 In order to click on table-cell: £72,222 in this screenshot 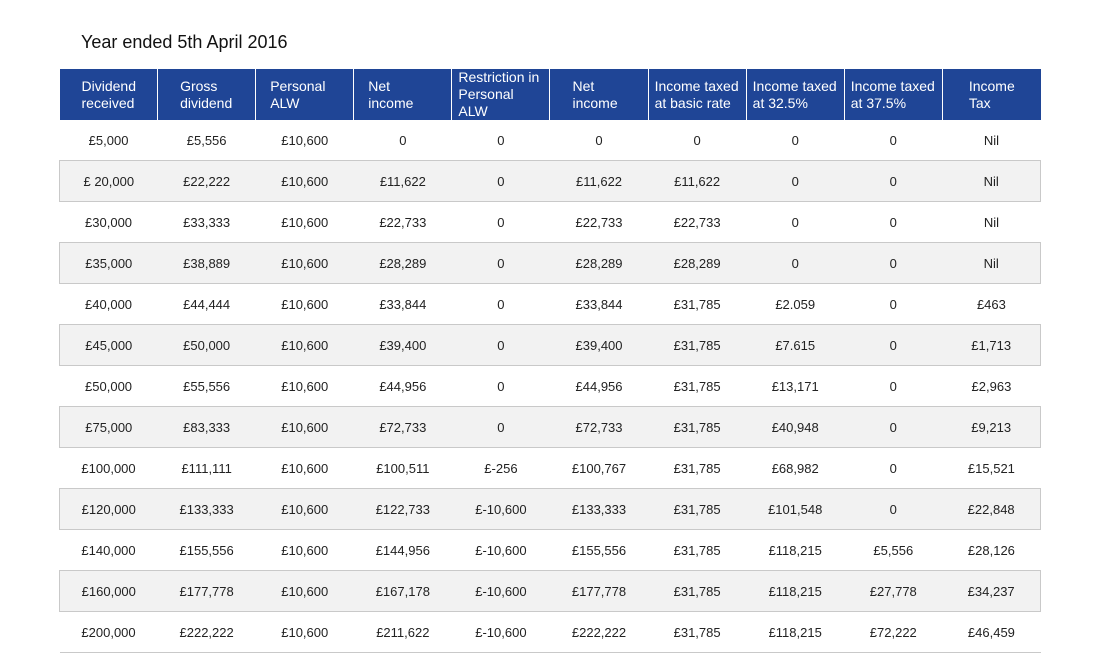, I will do `click(893, 632)`.